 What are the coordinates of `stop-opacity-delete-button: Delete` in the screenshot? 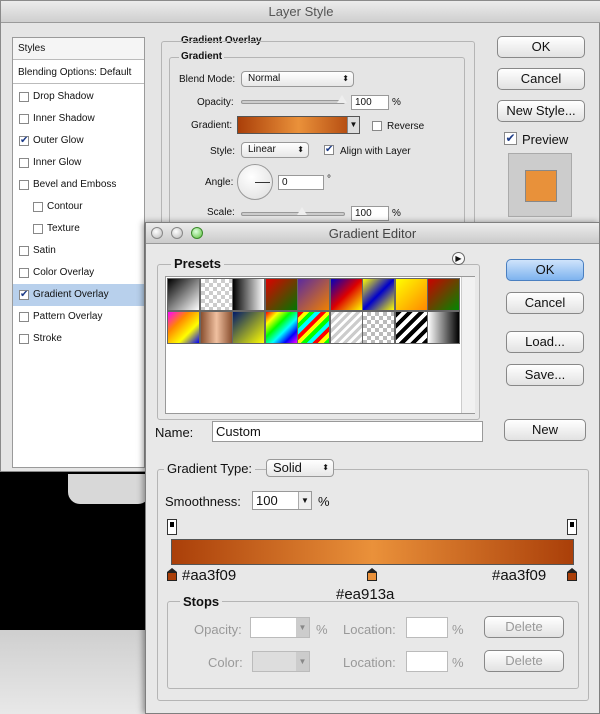 It's located at (524, 627).